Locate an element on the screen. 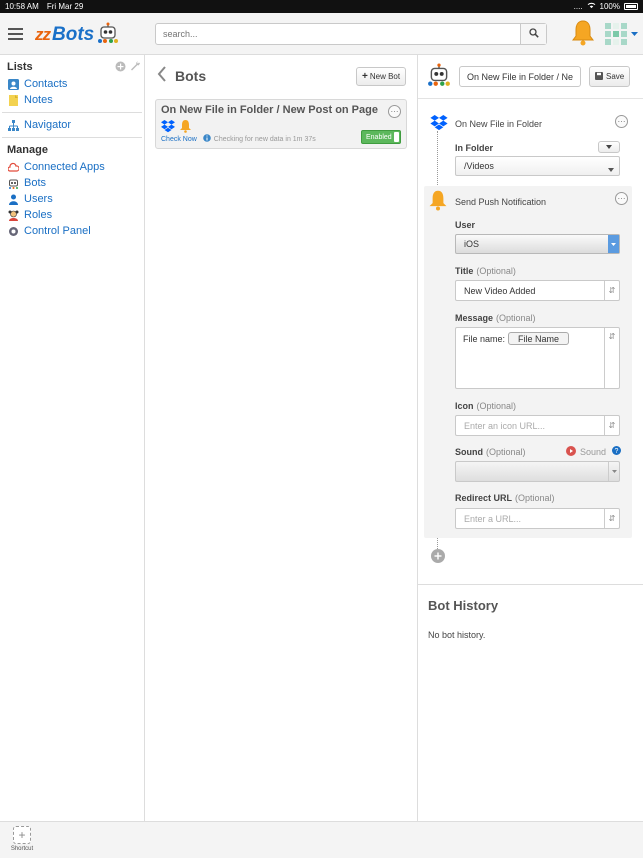 The height and width of the screenshot is (858, 643). grid-app-icon is located at coordinates (621, 34).